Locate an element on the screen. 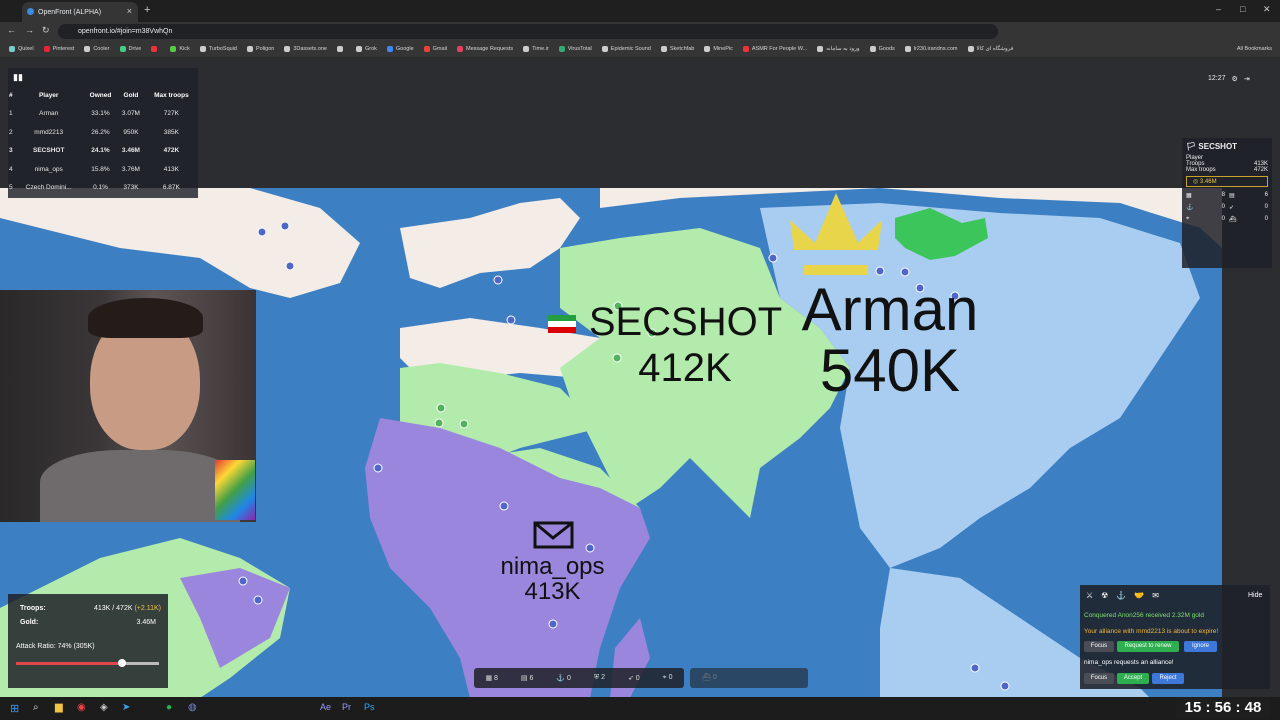 The height and width of the screenshot is (720, 1280). bookmark-item: MinePic is located at coordinates (718, 49).